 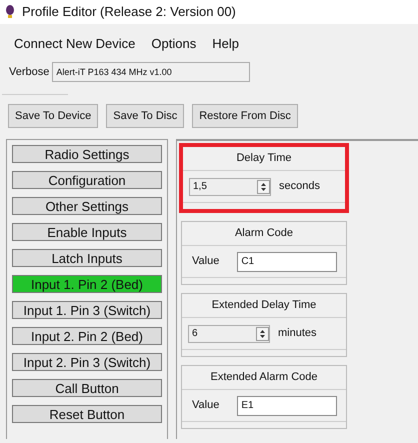 I want to click on sidebar-button: Input 1. Pin 2 (Bed), so click(x=87, y=284).